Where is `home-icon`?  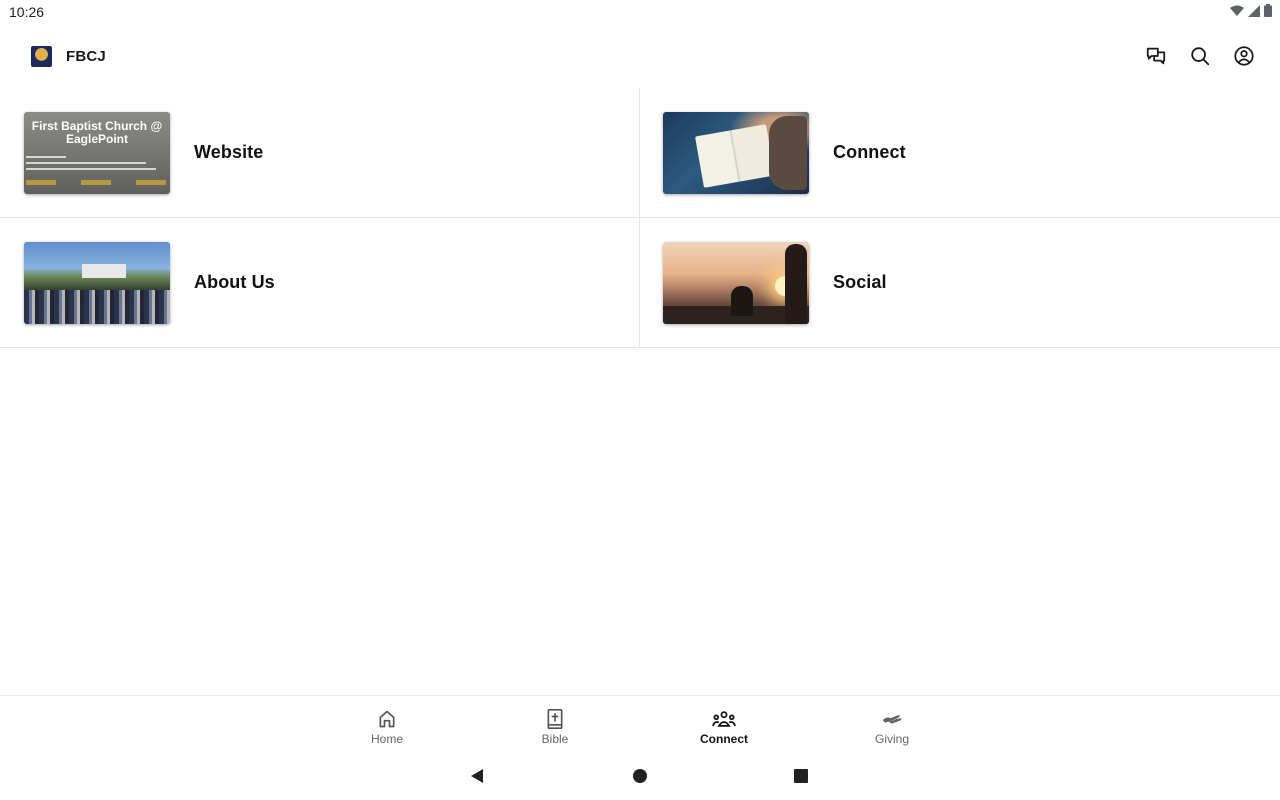 home-icon is located at coordinates (387, 719).